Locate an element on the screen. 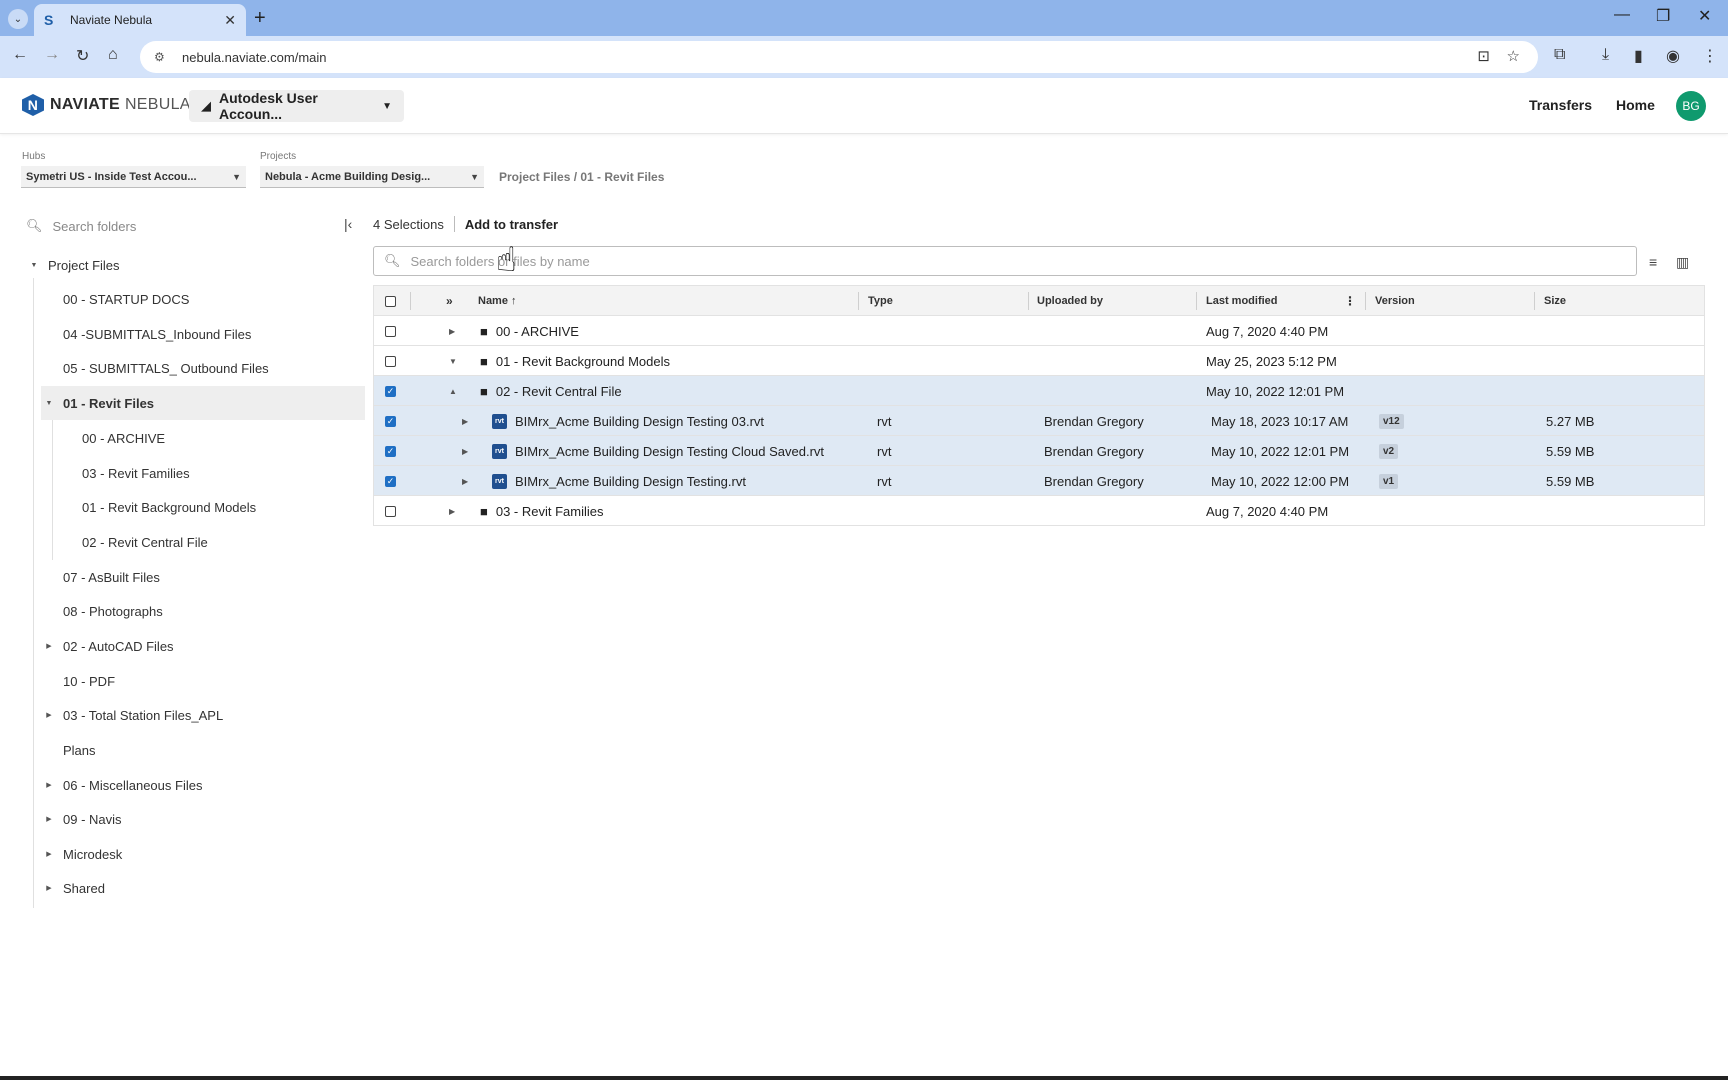  tree-item: Plans is located at coordinates (69, 750).